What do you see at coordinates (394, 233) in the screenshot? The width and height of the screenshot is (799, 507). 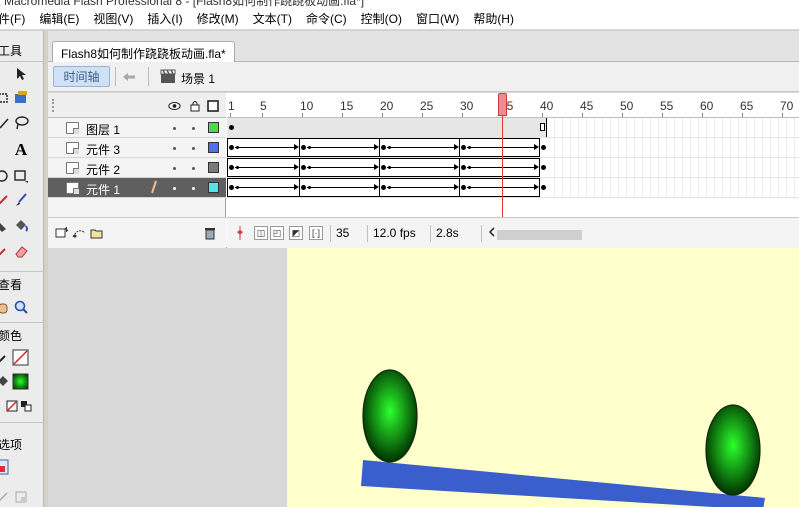 I see `frame-rate-field: 12.0 fps` at bounding box center [394, 233].